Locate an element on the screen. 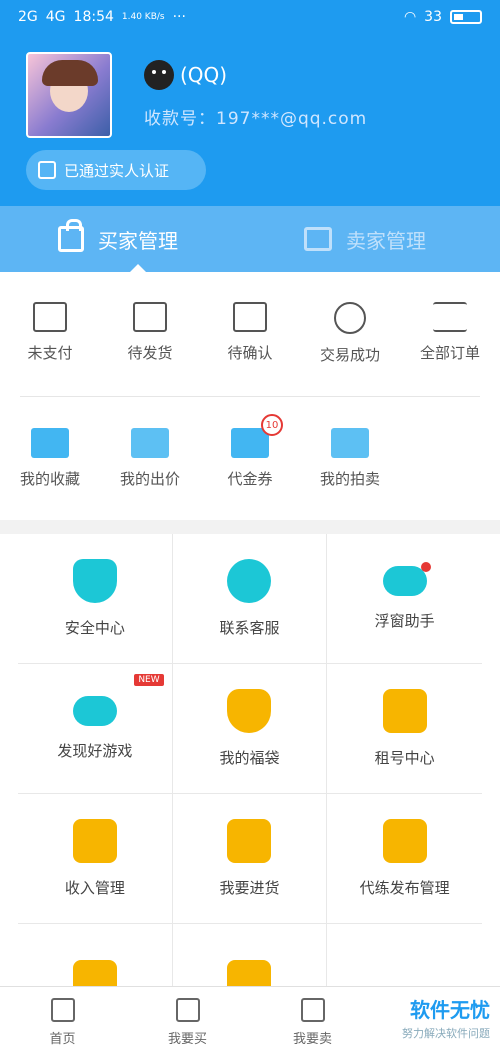 This screenshot has height=1057, width=500. wifi-icon: ◠ is located at coordinates (410, 17).